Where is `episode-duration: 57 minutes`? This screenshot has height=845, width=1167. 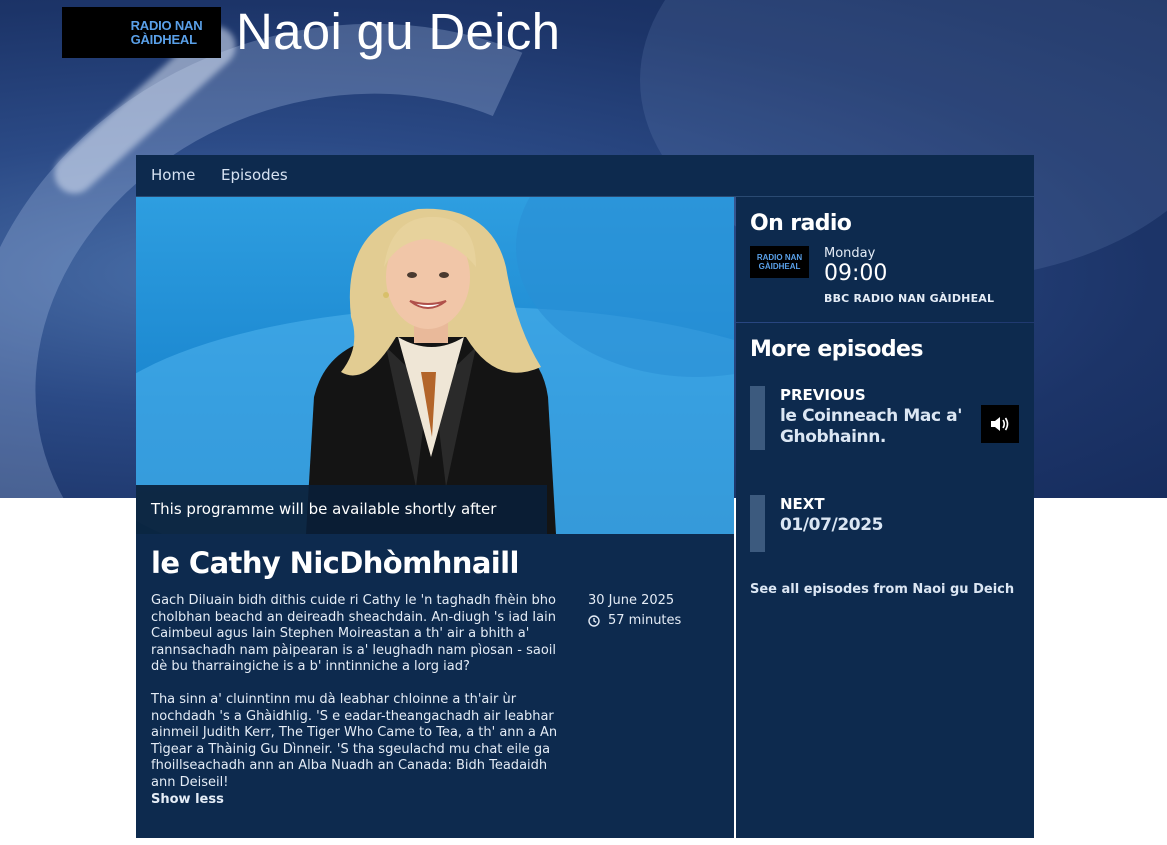 episode-duration: 57 minutes is located at coordinates (634, 620).